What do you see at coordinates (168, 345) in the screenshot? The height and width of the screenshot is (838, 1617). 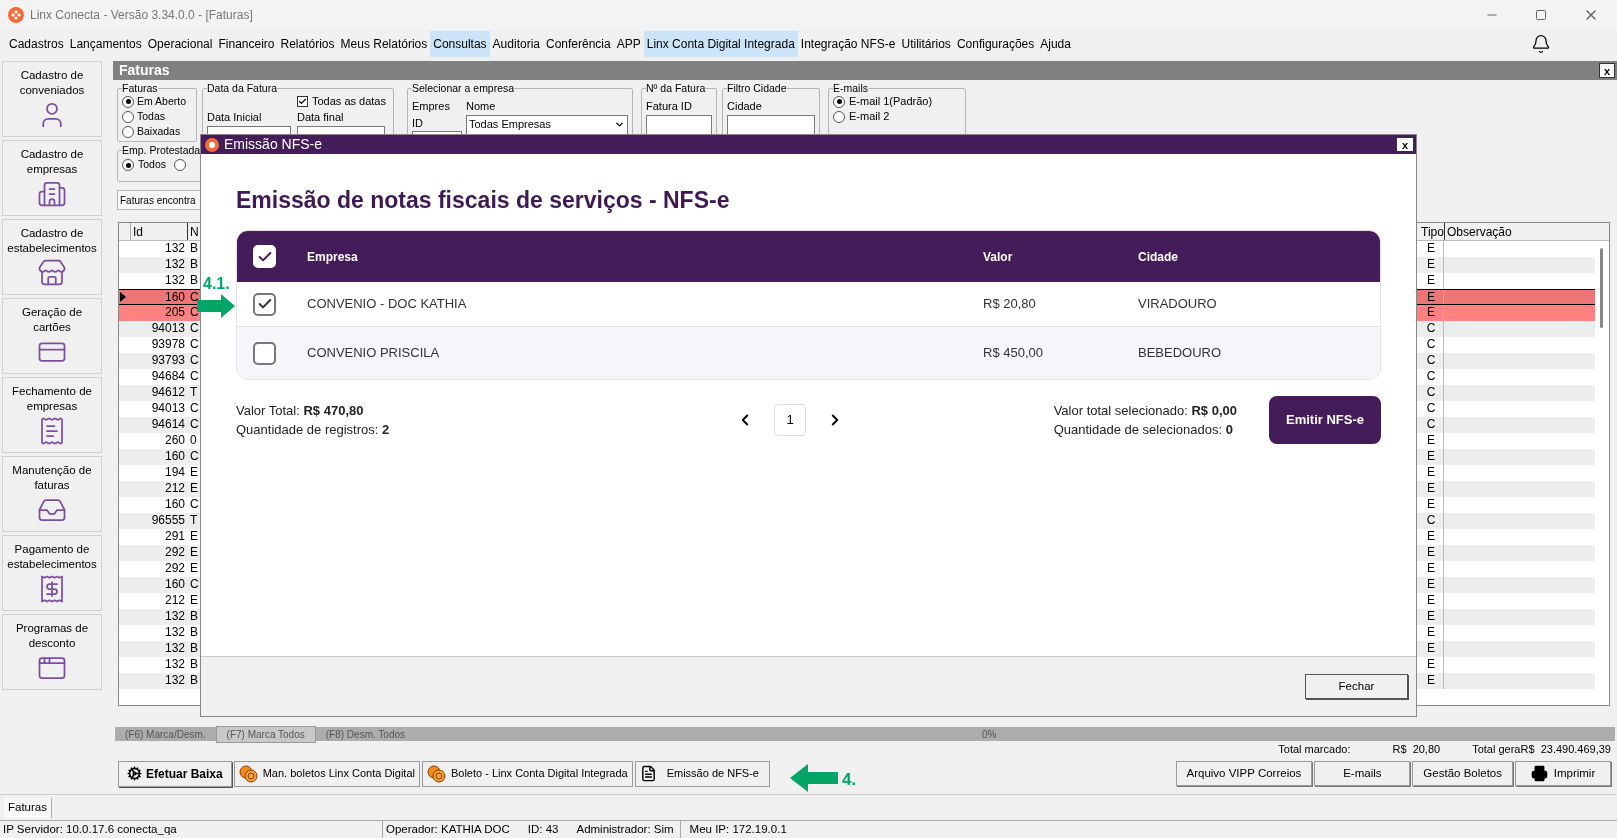 I see `table-cell-text: 93978` at bounding box center [168, 345].